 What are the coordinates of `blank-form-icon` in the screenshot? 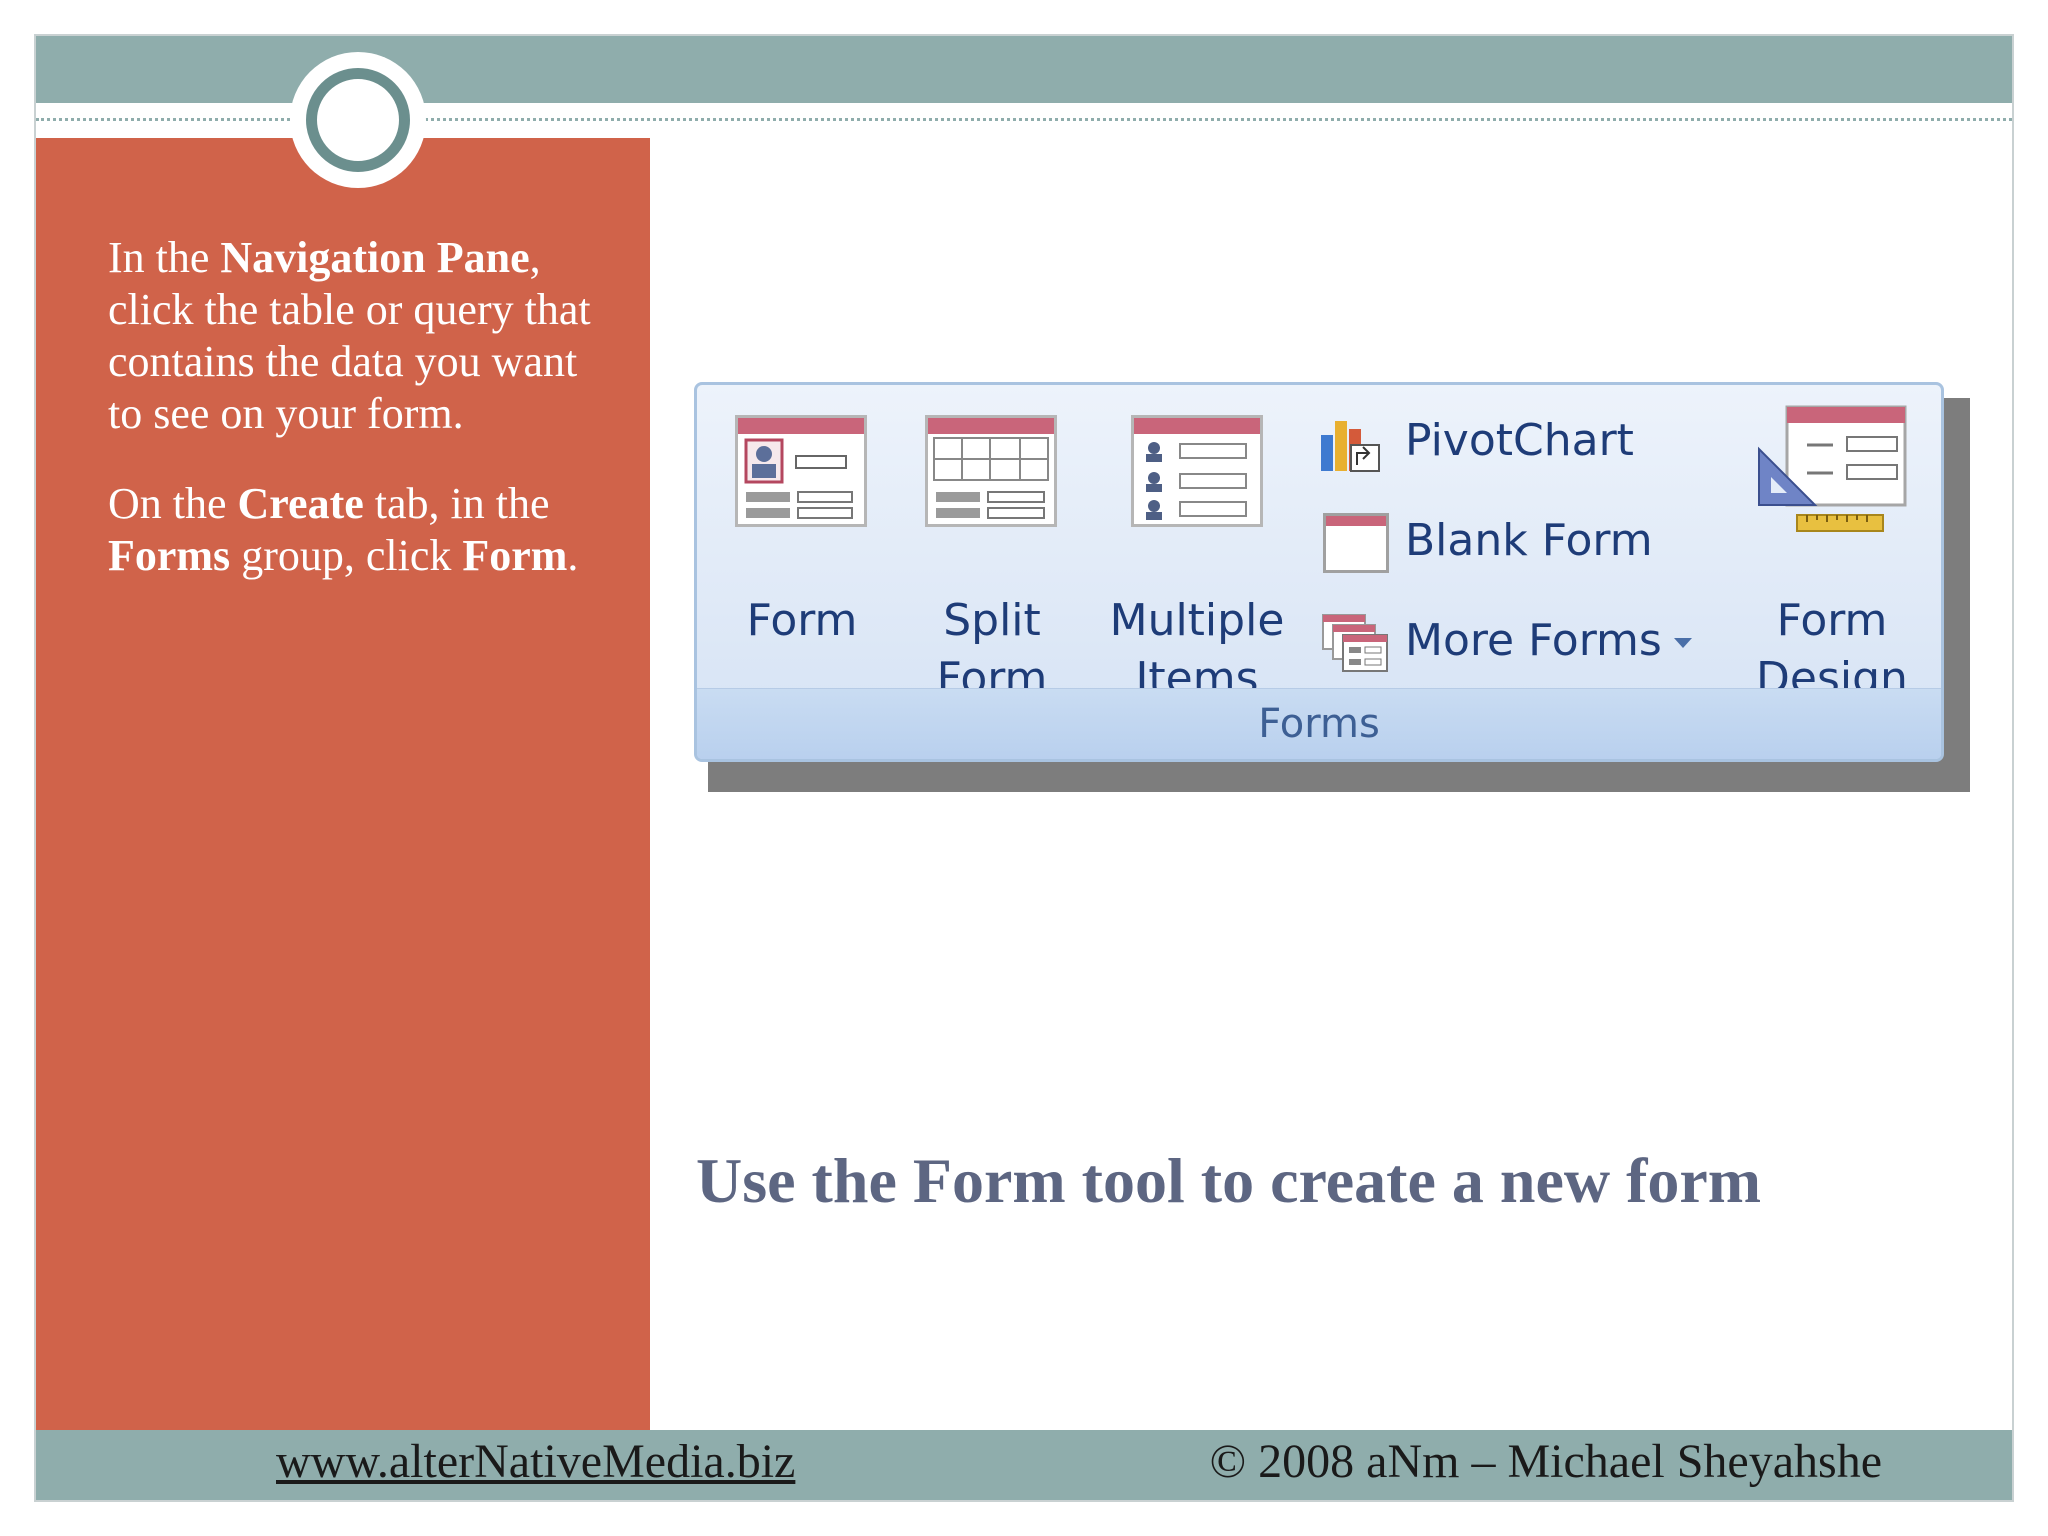 It's located at (1356, 543).